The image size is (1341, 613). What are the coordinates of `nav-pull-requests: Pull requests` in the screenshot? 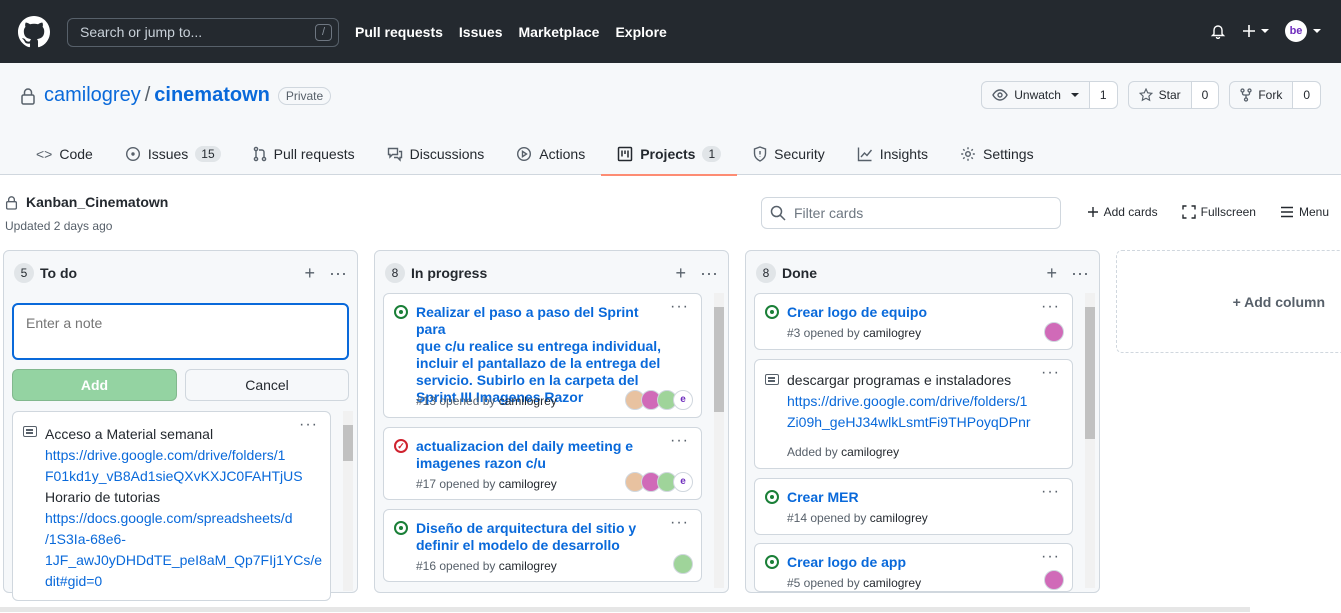 It's located at (399, 32).